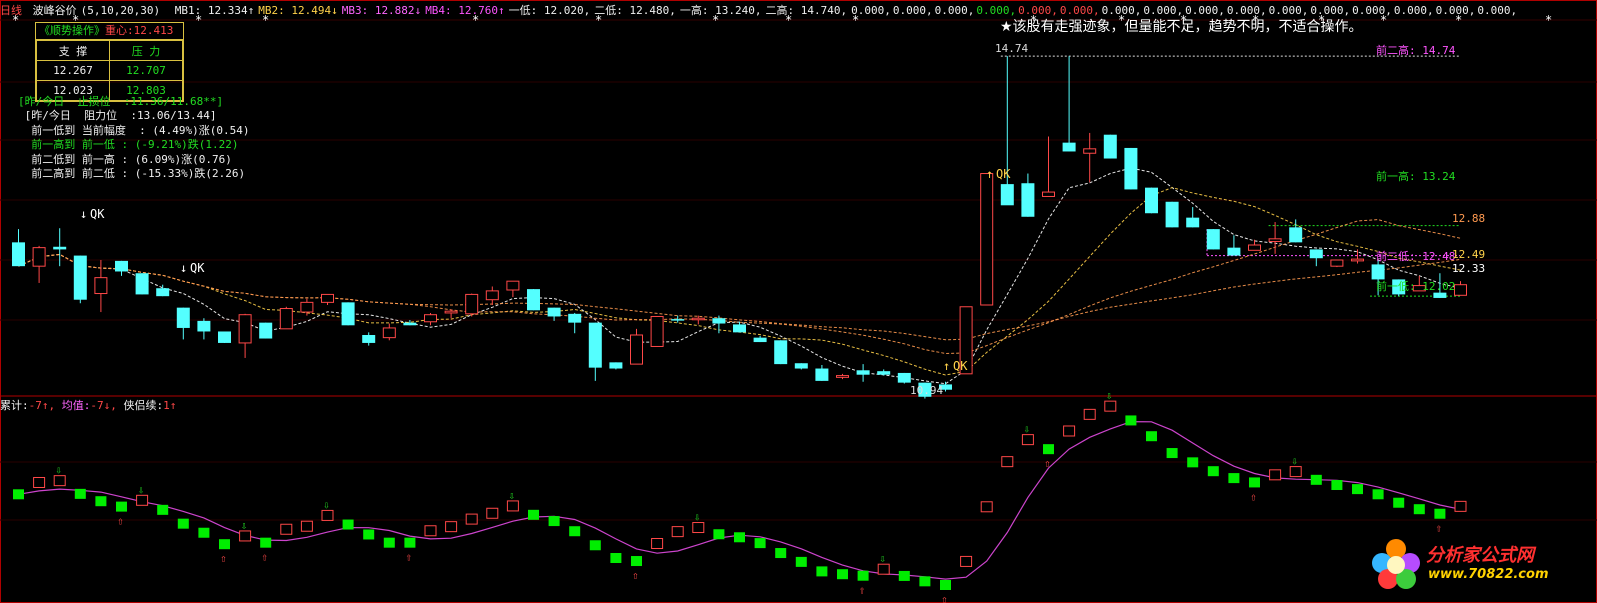 Image resolution: width=1597 pixels, height=603 pixels. What do you see at coordinates (134, 130) in the screenshot?
I see `info-line: 前一低到 当前幅度 : (4.49%)涨(0.54)` at bounding box center [134, 130].